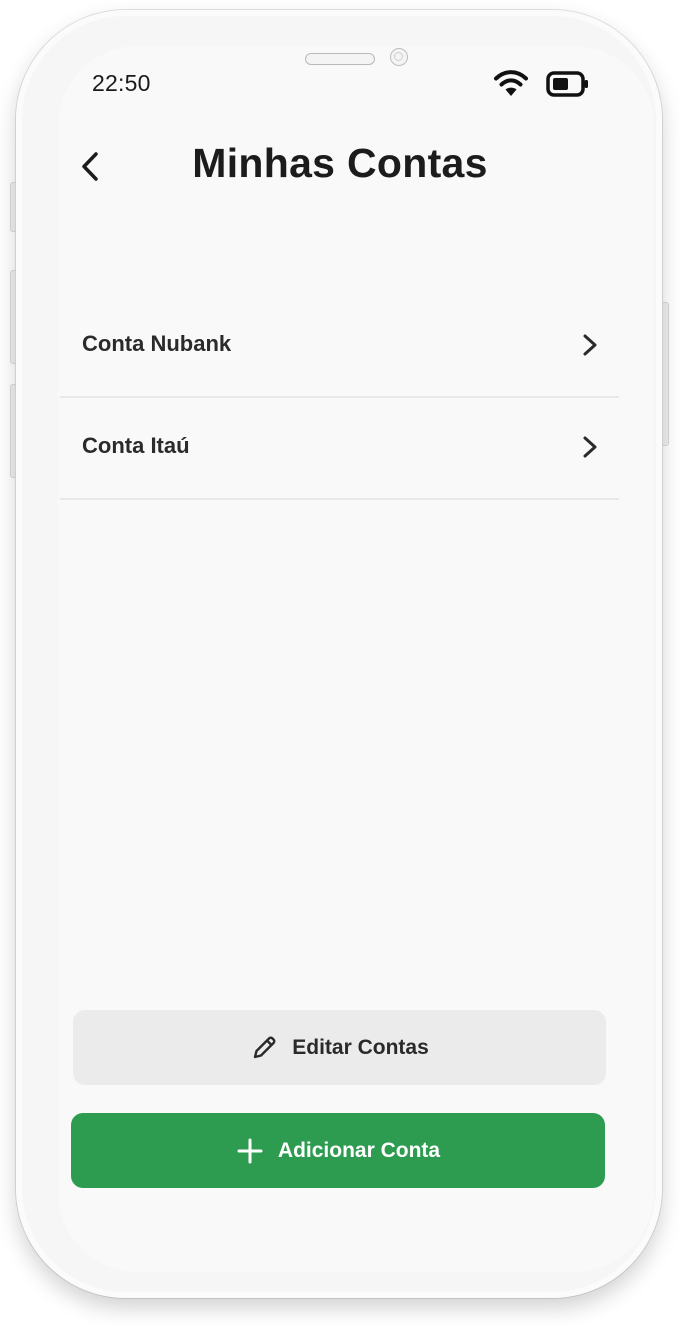  Describe the element at coordinates (511, 83) in the screenshot. I see `wifi-icon` at that location.